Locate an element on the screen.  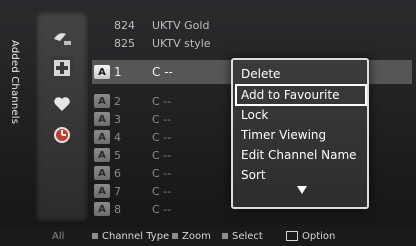
help-zoom: Zoom is located at coordinates (191, 236).